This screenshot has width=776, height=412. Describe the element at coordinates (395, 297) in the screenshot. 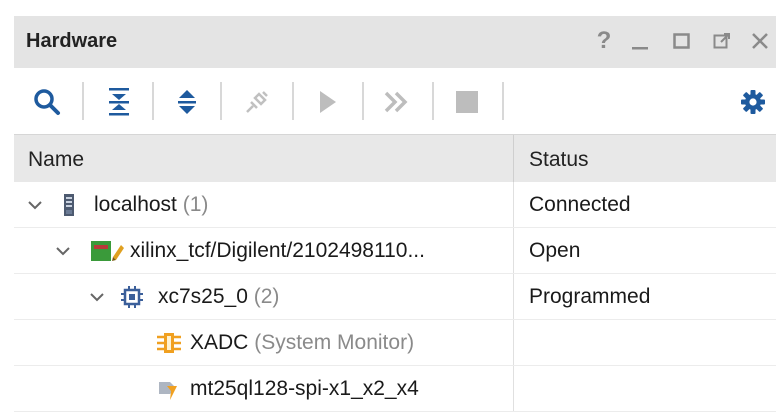

I see `tree-row-device: xc7s25_0 (2) Programmed` at that location.